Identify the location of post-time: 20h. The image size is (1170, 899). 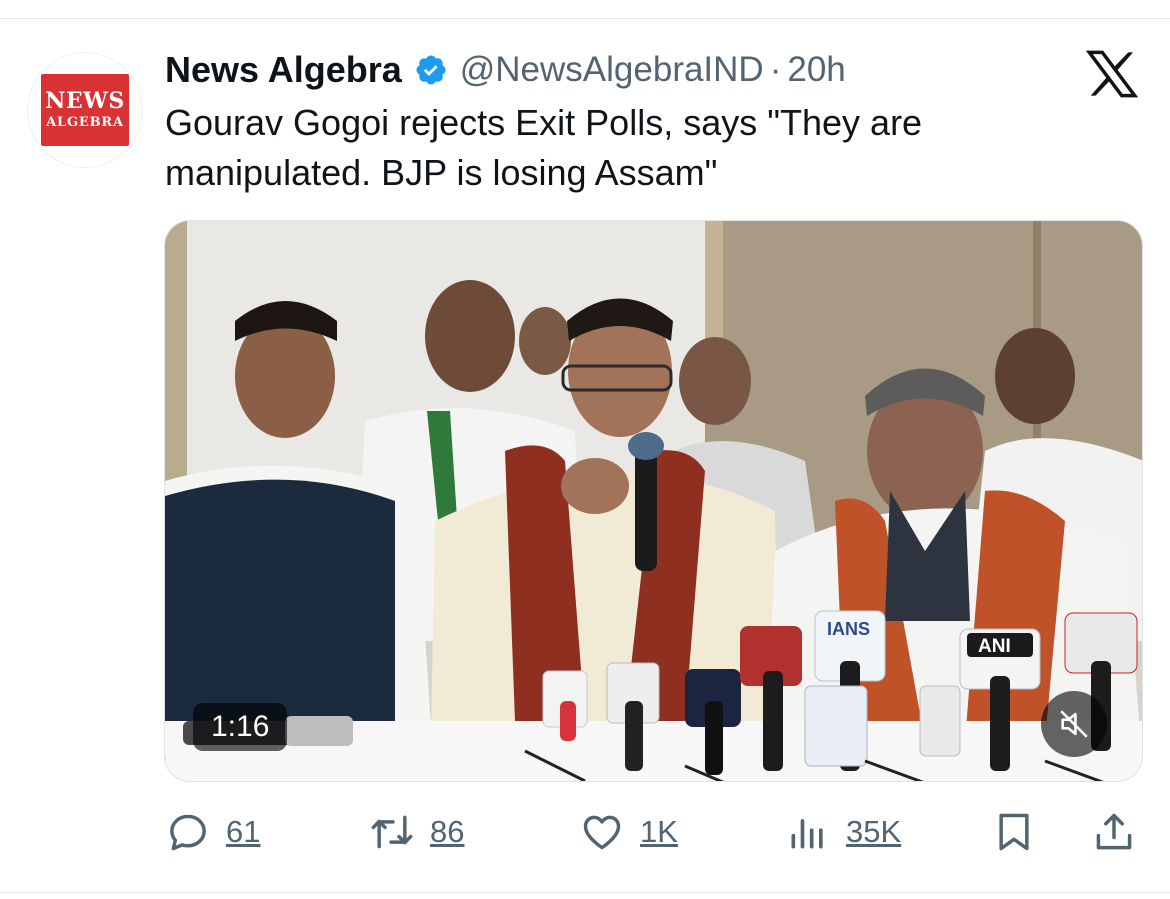
(816, 70).